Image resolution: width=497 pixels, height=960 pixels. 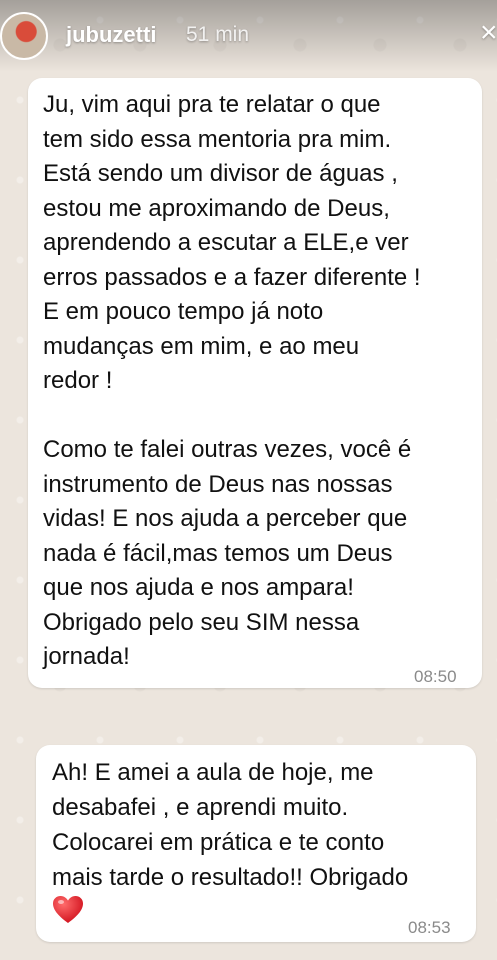 I want to click on story-header: jubuzetti 51 min ×, so click(x=248, y=36).